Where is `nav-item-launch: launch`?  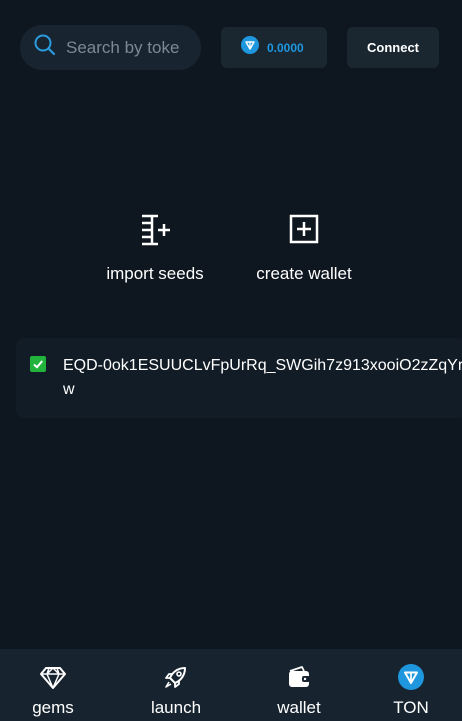 nav-item-launch: launch is located at coordinates (176, 685).